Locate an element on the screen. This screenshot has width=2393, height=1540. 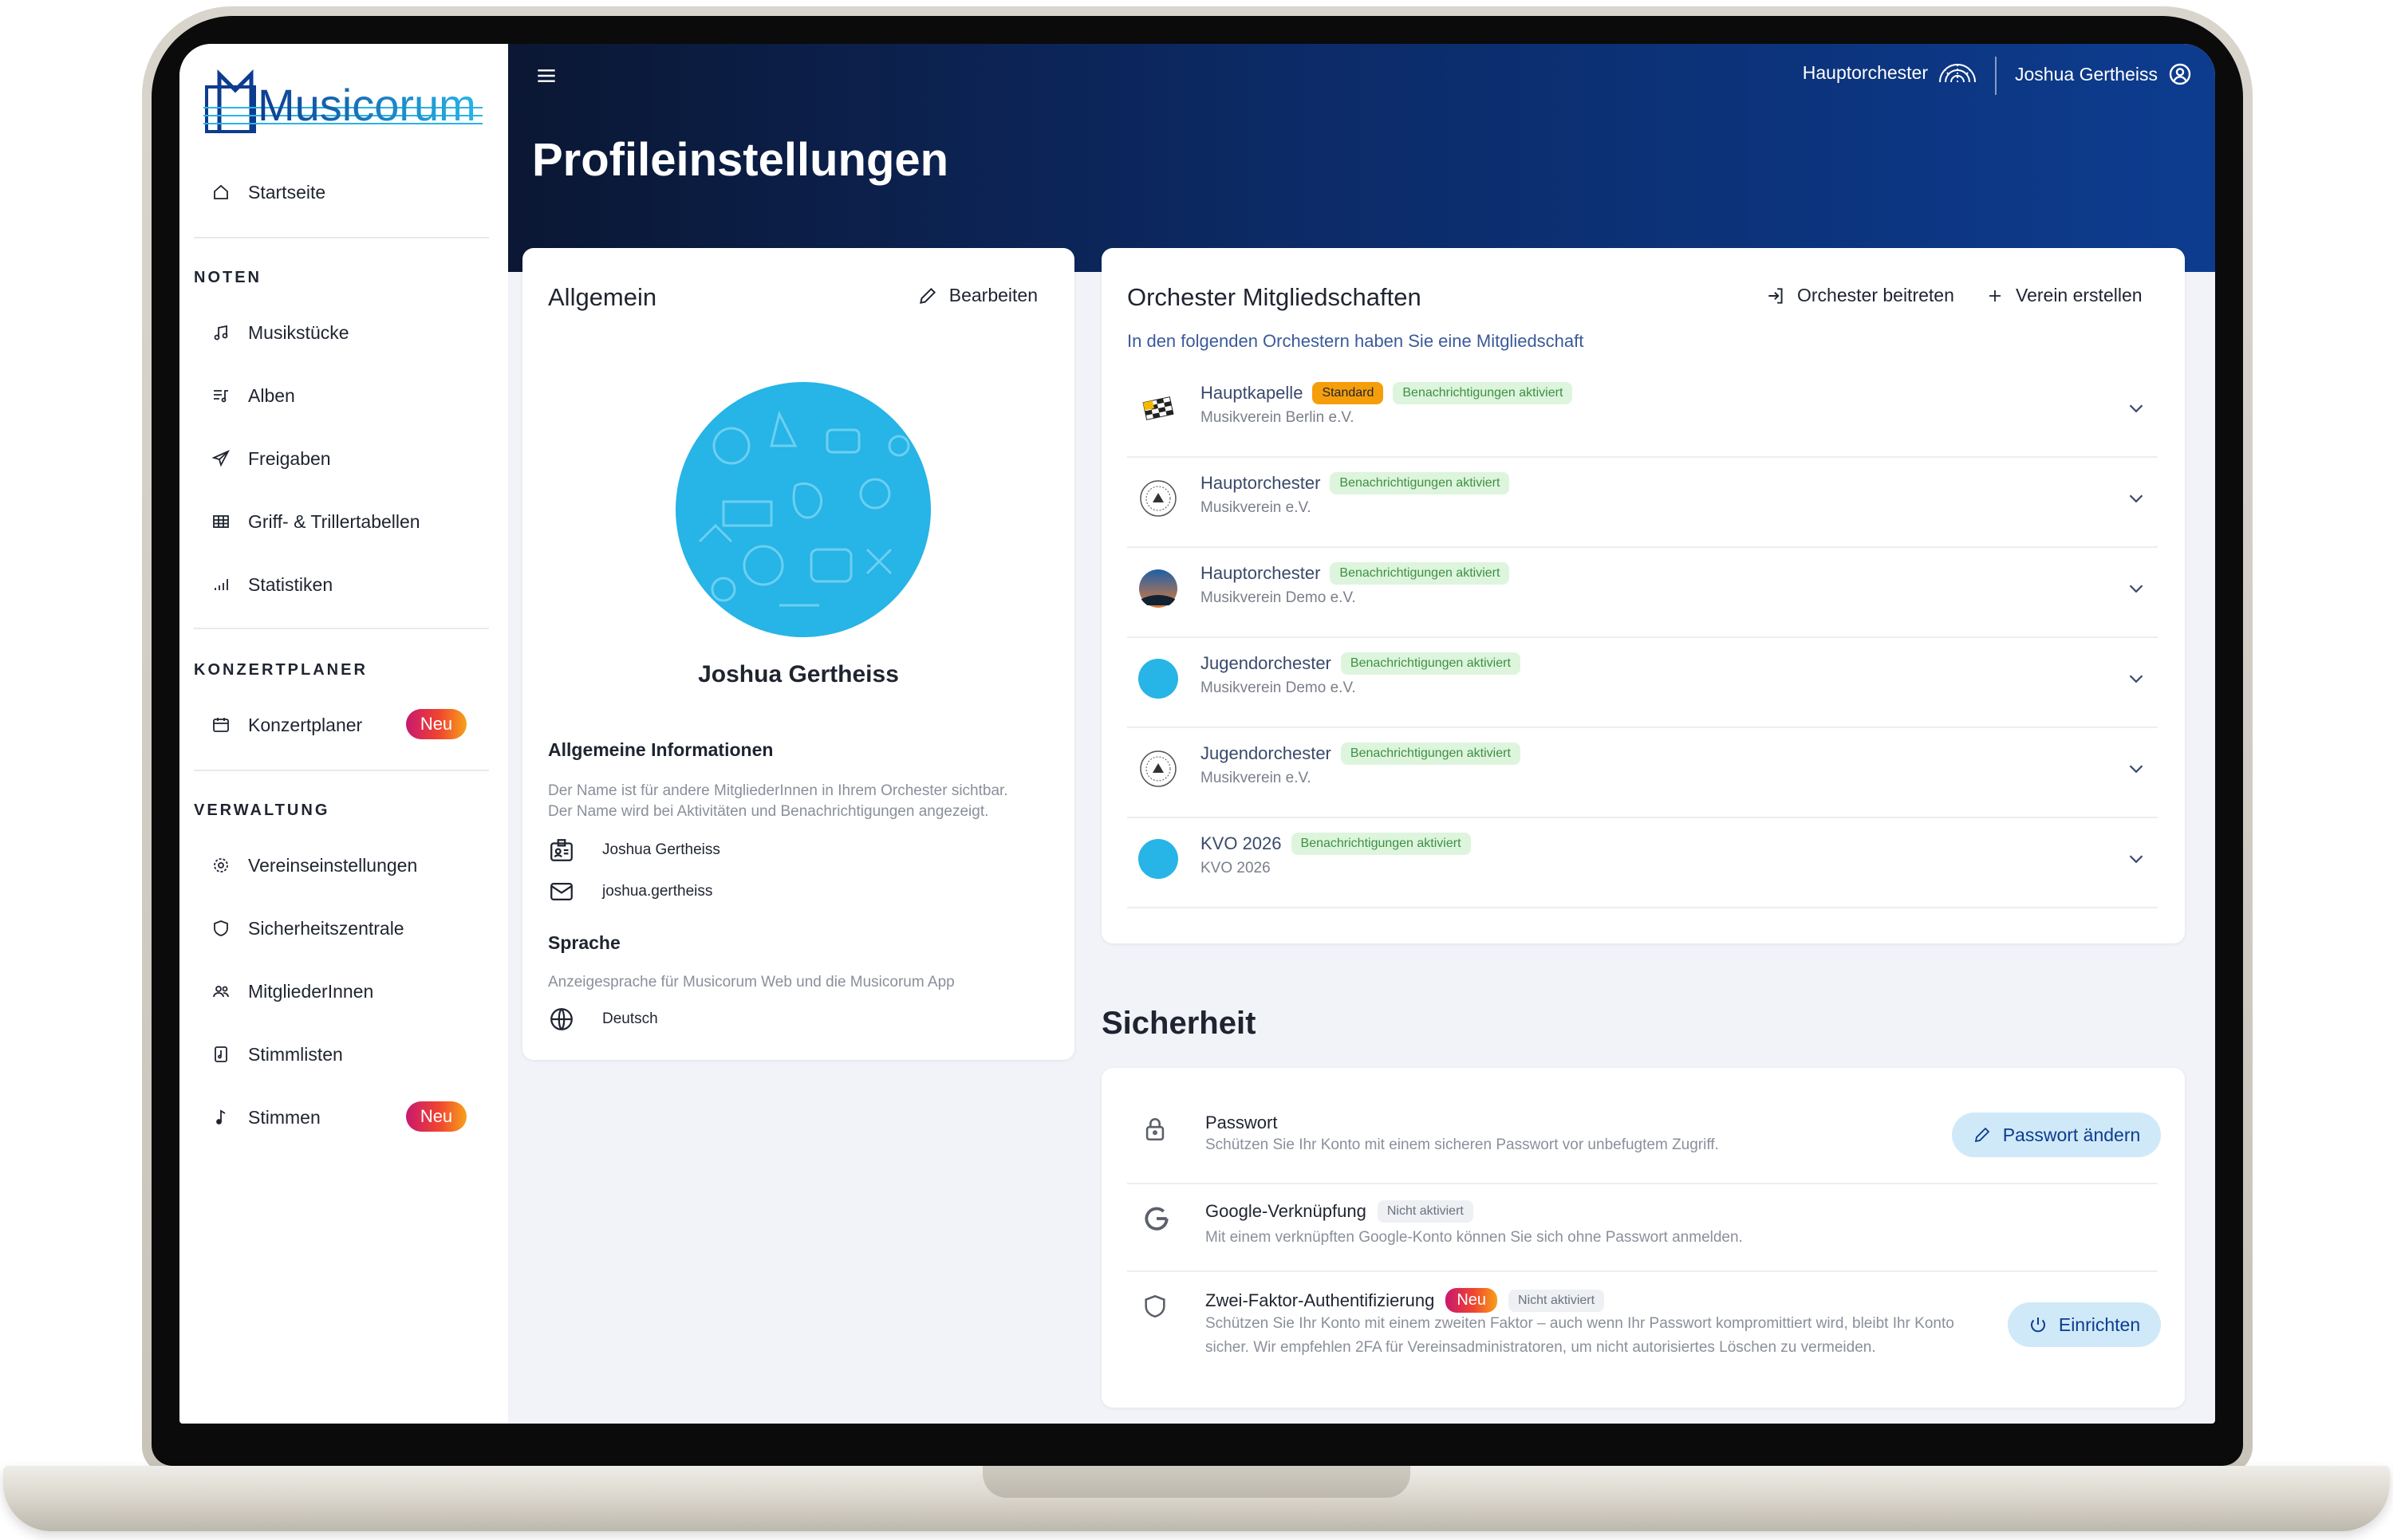
sidebar-item-musikstuecke: Musikstücke is located at coordinates (280, 332).